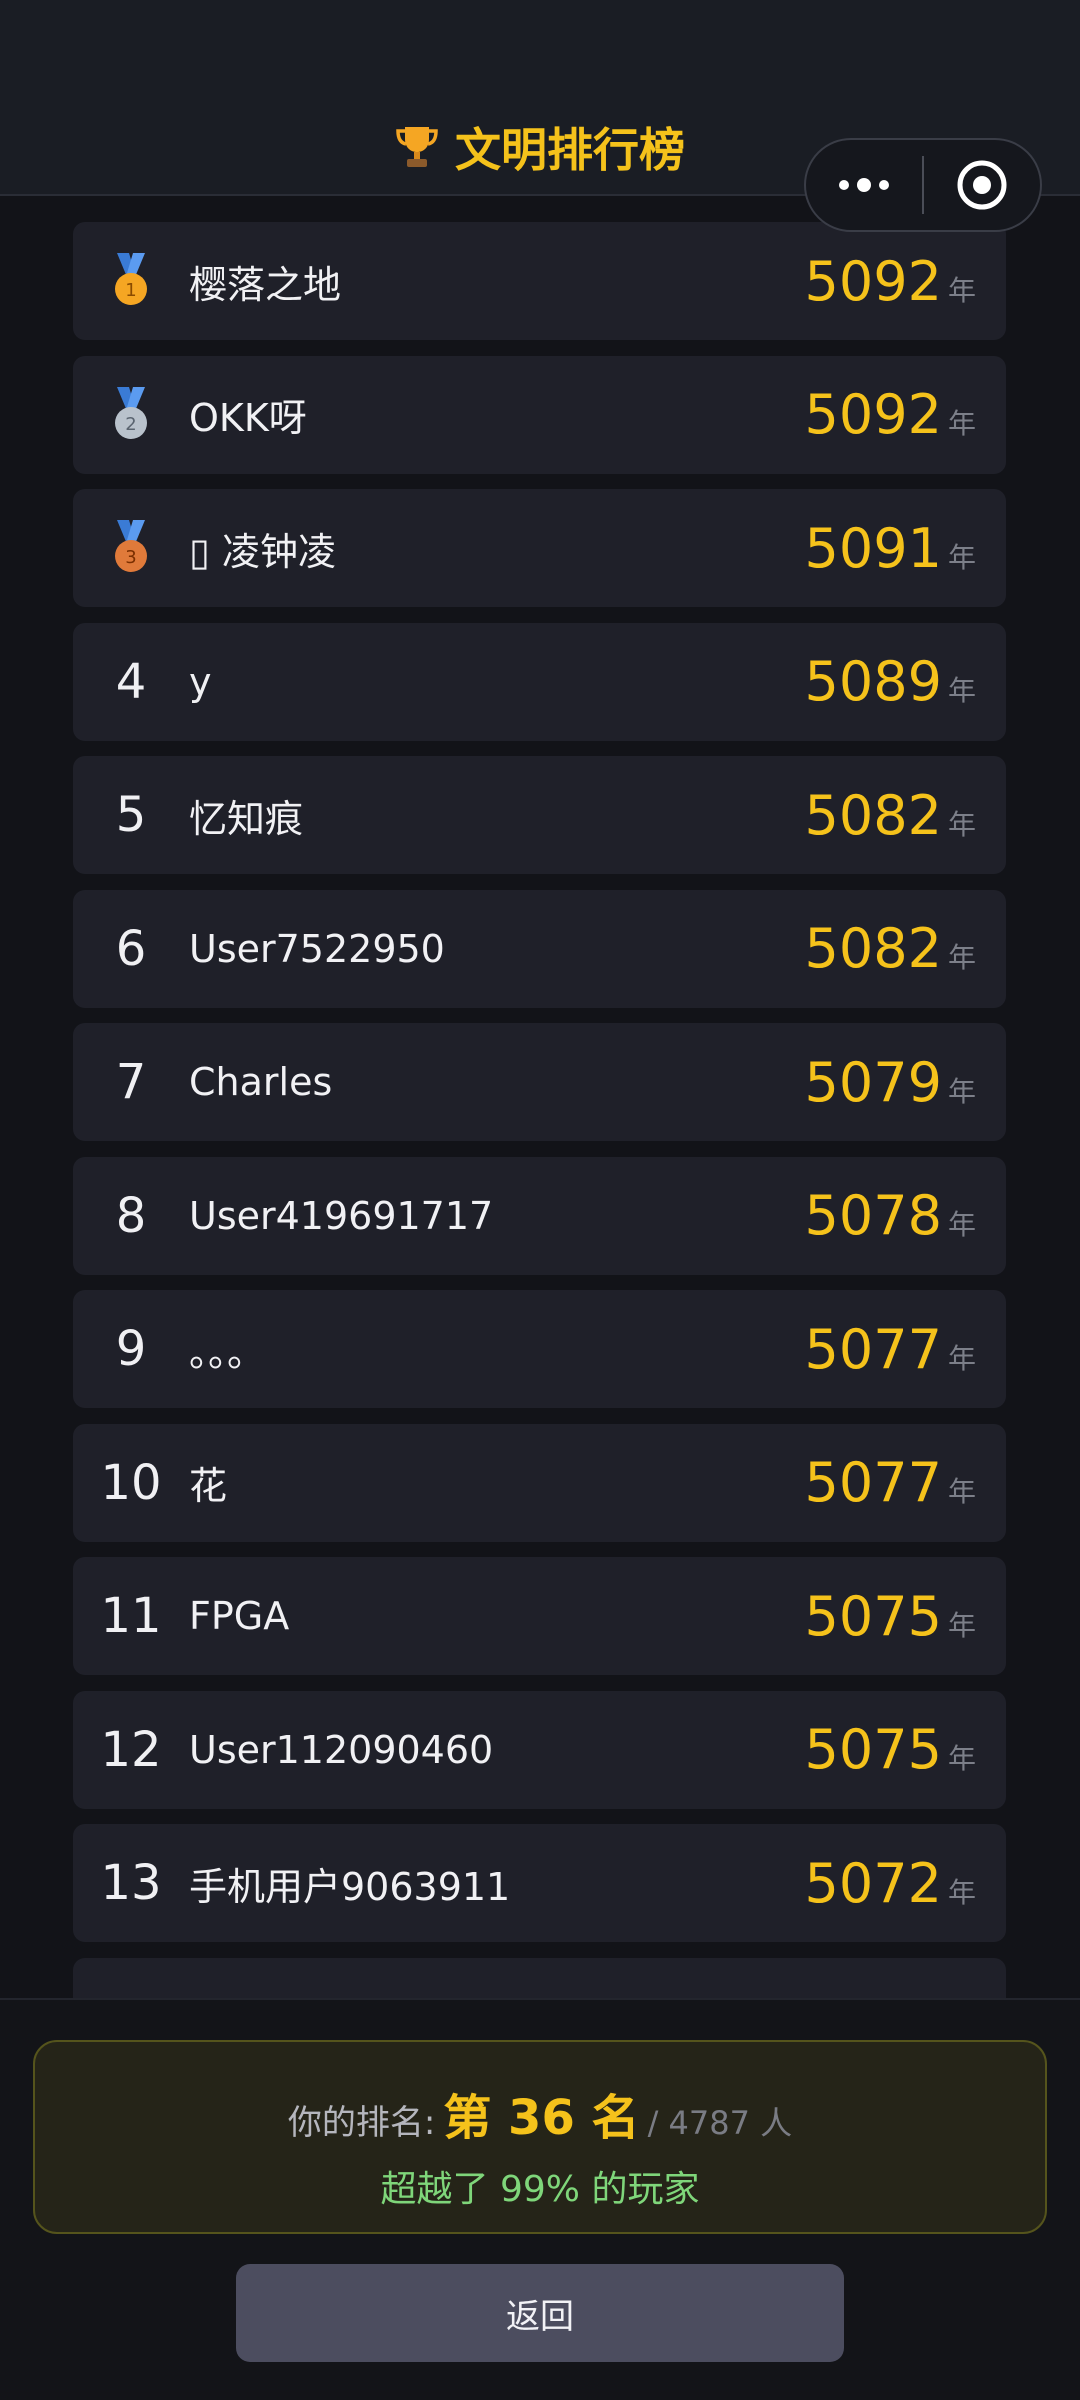 The width and height of the screenshot is (1080, 2400). I want to click on rank-number: 10, so click(131, 1482).